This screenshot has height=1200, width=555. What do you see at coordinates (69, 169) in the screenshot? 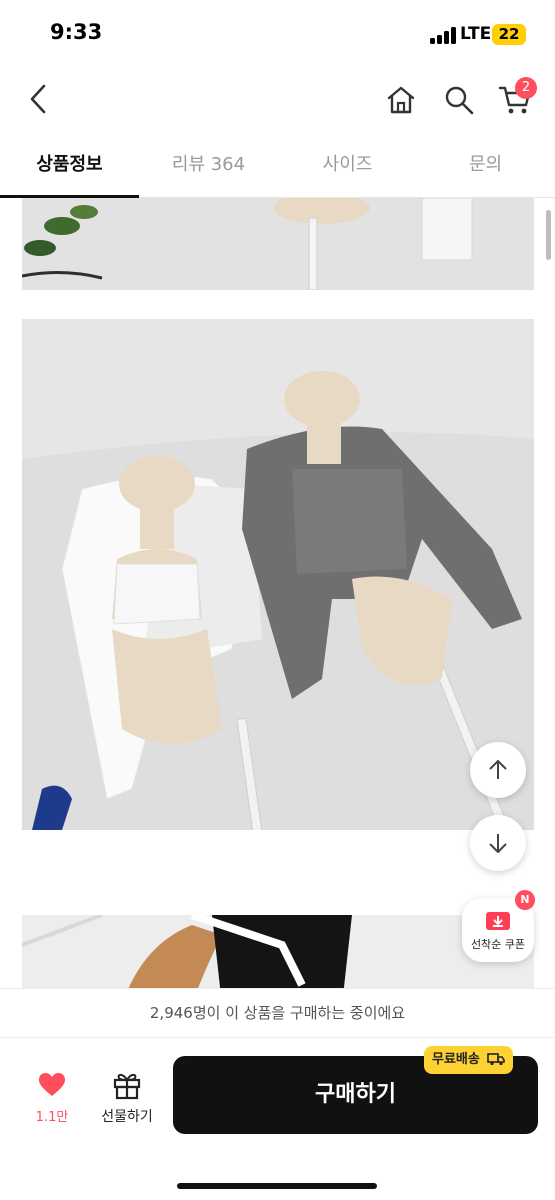
I see `tab-product-info: 상품정보` at bounding box center [69, 169].